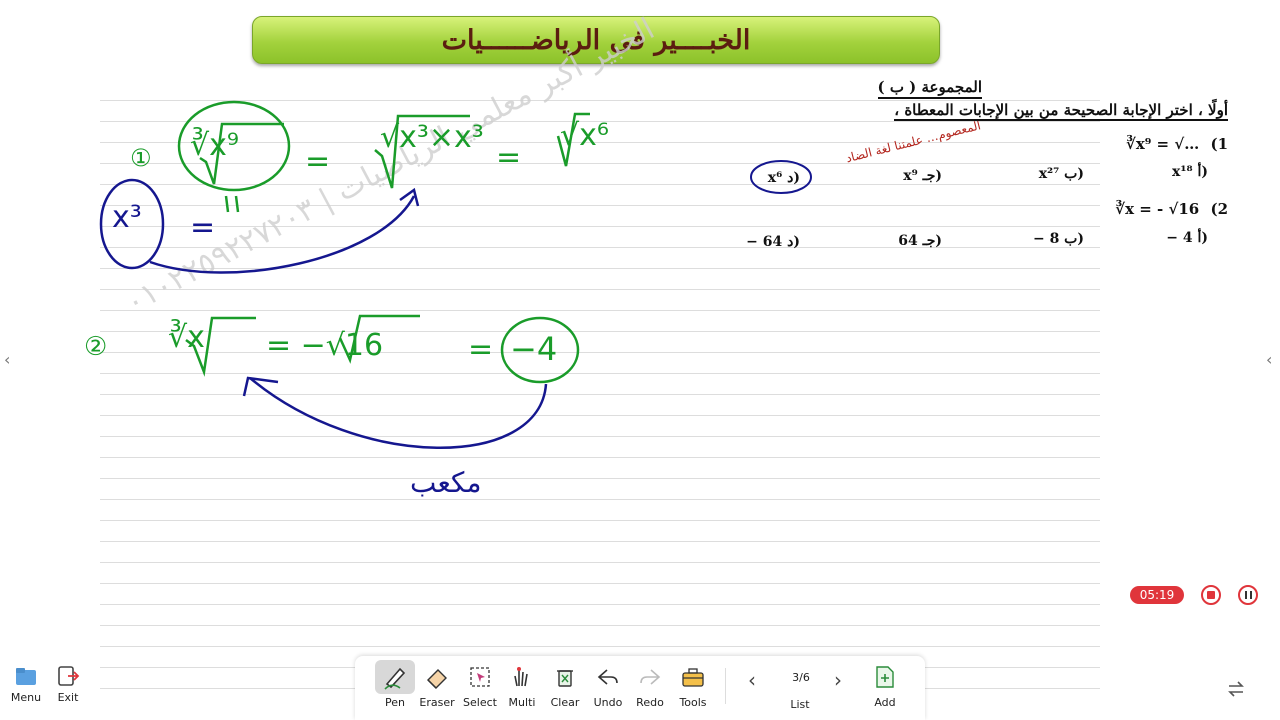  I want to click on multi-touch-button: Multi, so click(522, 684).